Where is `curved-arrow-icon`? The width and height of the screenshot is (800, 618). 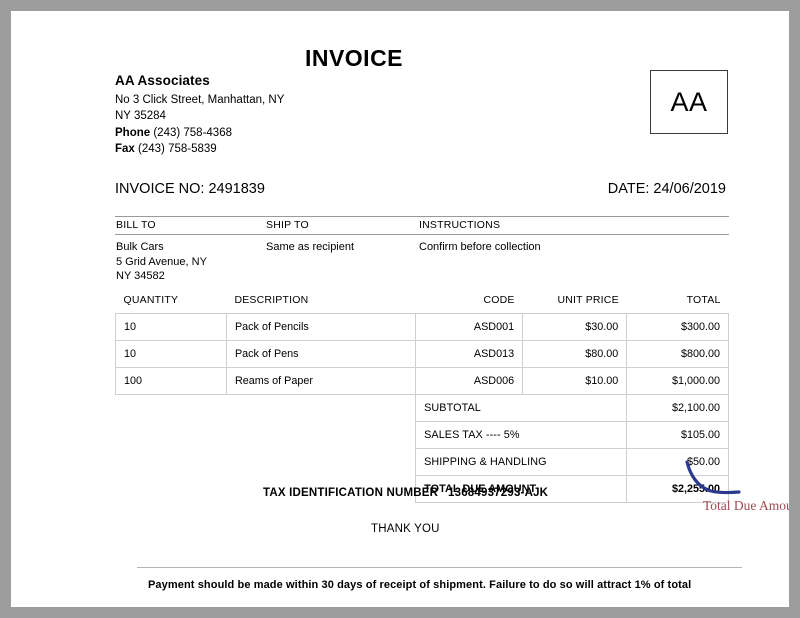
curved-arrow-icon is located at coordinates (713, 477).